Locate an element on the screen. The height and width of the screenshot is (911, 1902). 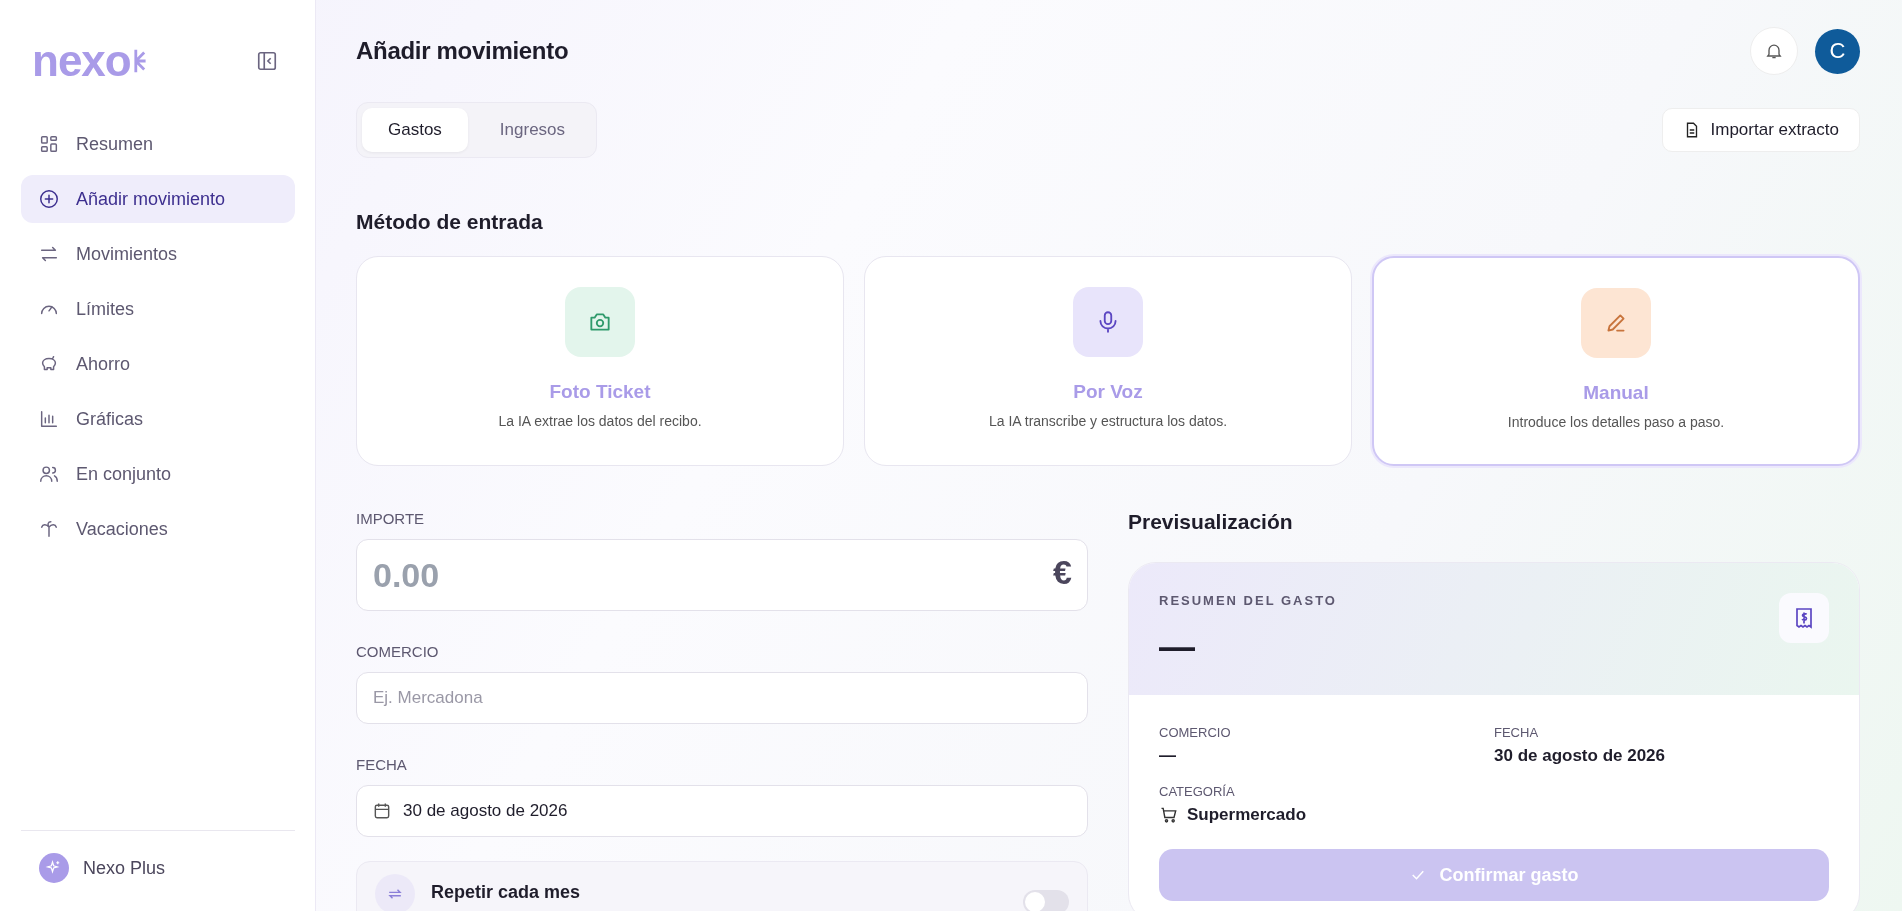
section-title: Método de entrada is located at coordinates (450, 222).